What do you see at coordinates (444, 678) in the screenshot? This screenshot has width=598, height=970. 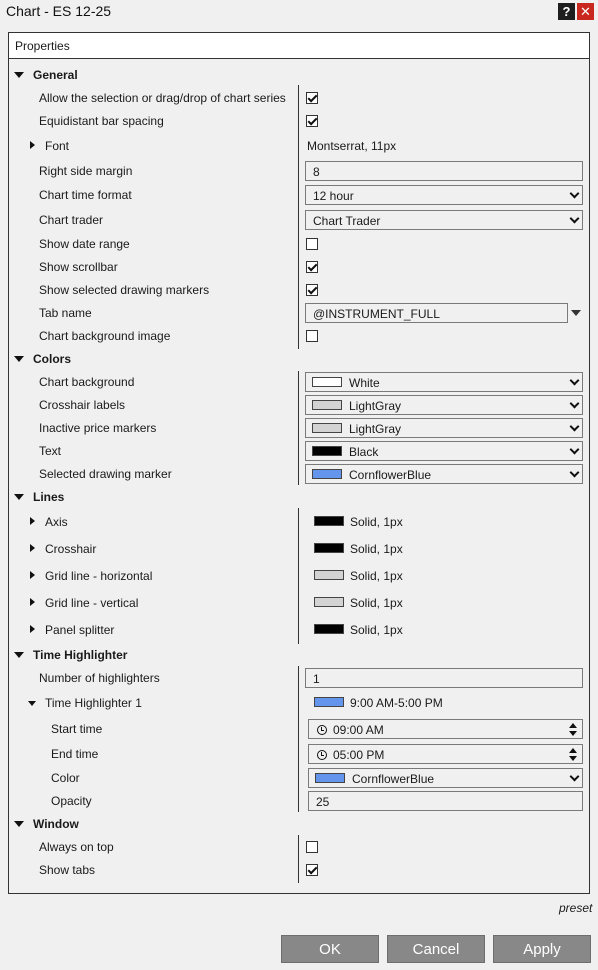 I see `highlighter-count-input: 1` at bounding box center [444, 678].